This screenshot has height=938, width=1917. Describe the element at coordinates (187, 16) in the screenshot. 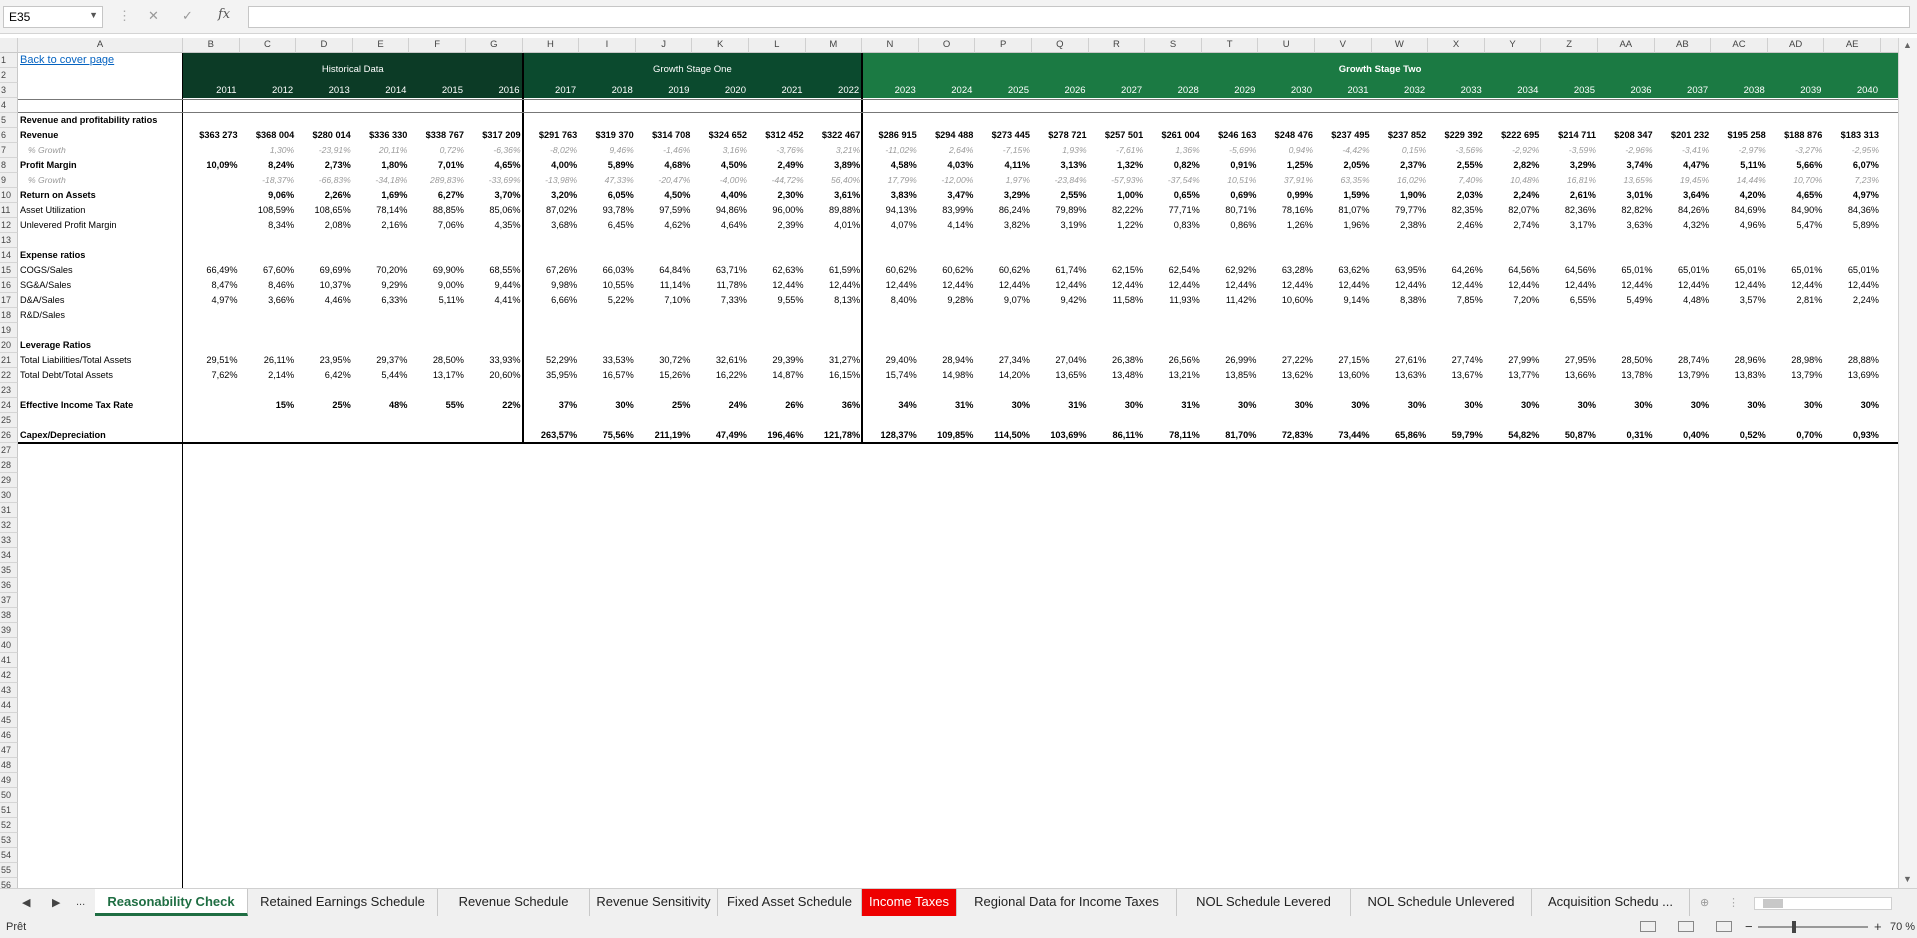

I see `enter-icon: ✓` at that location.